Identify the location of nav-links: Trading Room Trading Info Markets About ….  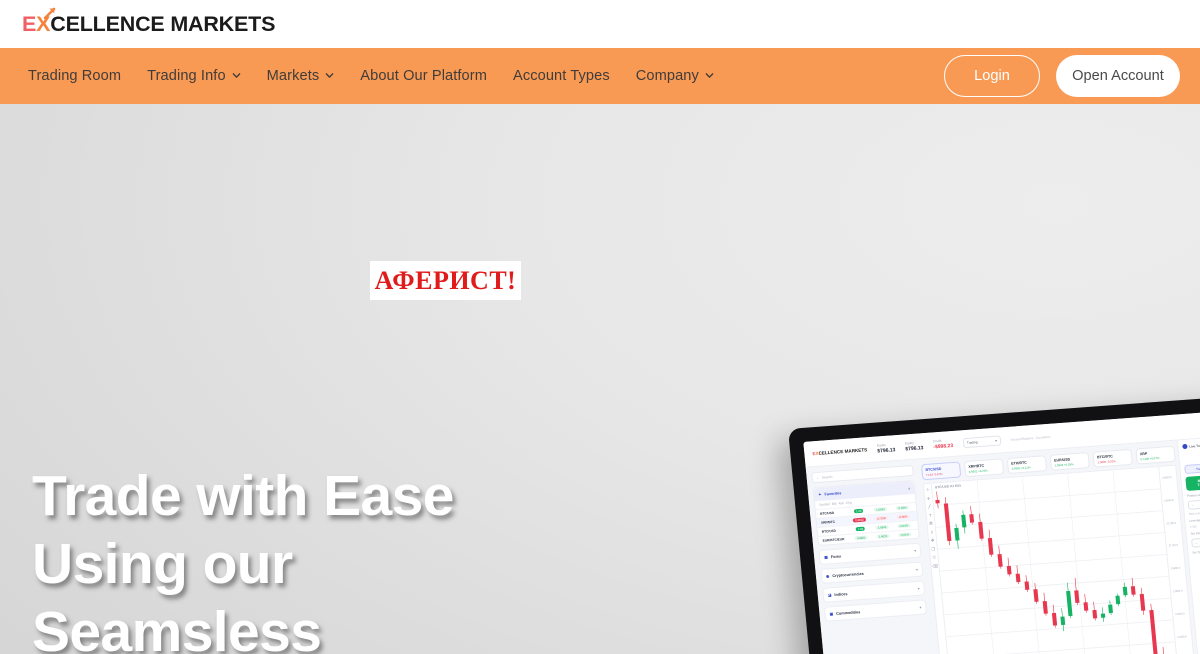
(371, 76).